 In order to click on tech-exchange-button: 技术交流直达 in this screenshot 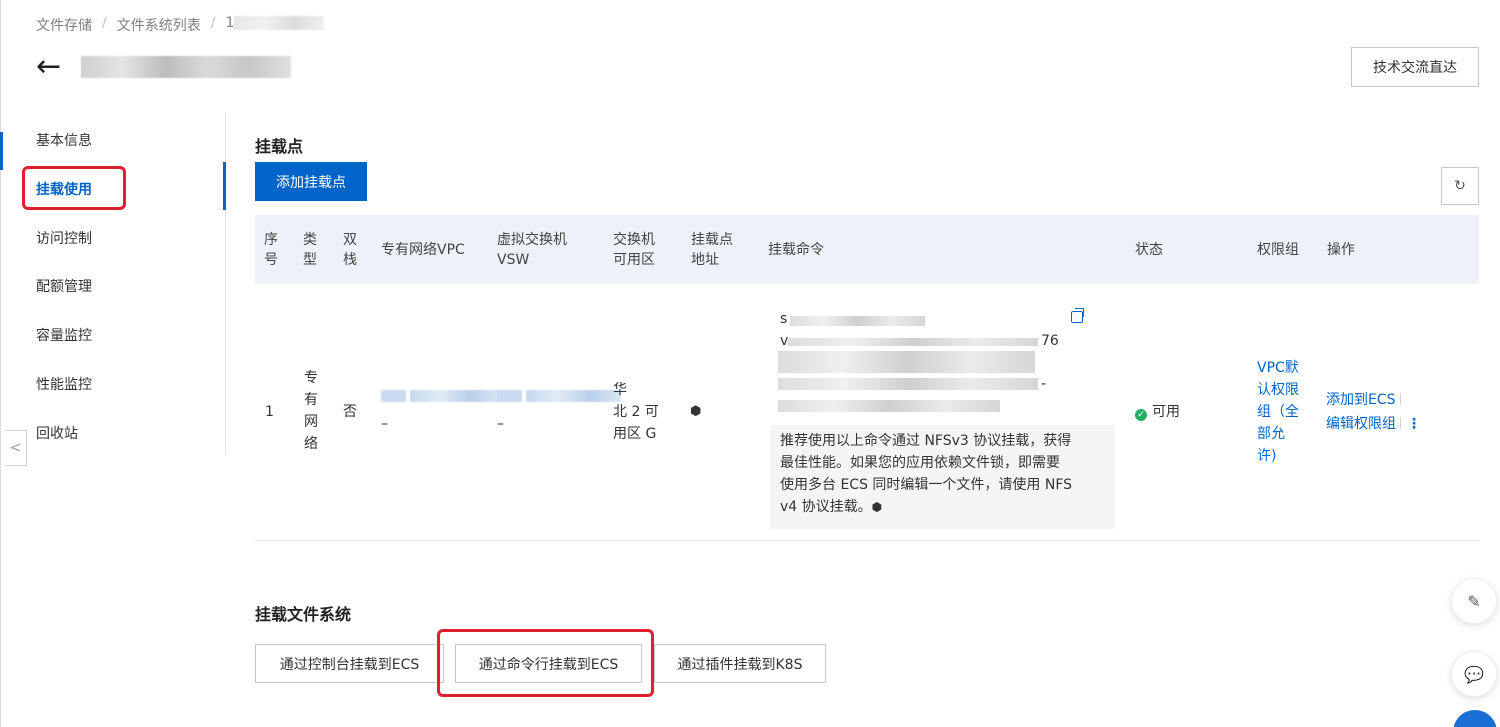, I will do `click(1415, 67)`.